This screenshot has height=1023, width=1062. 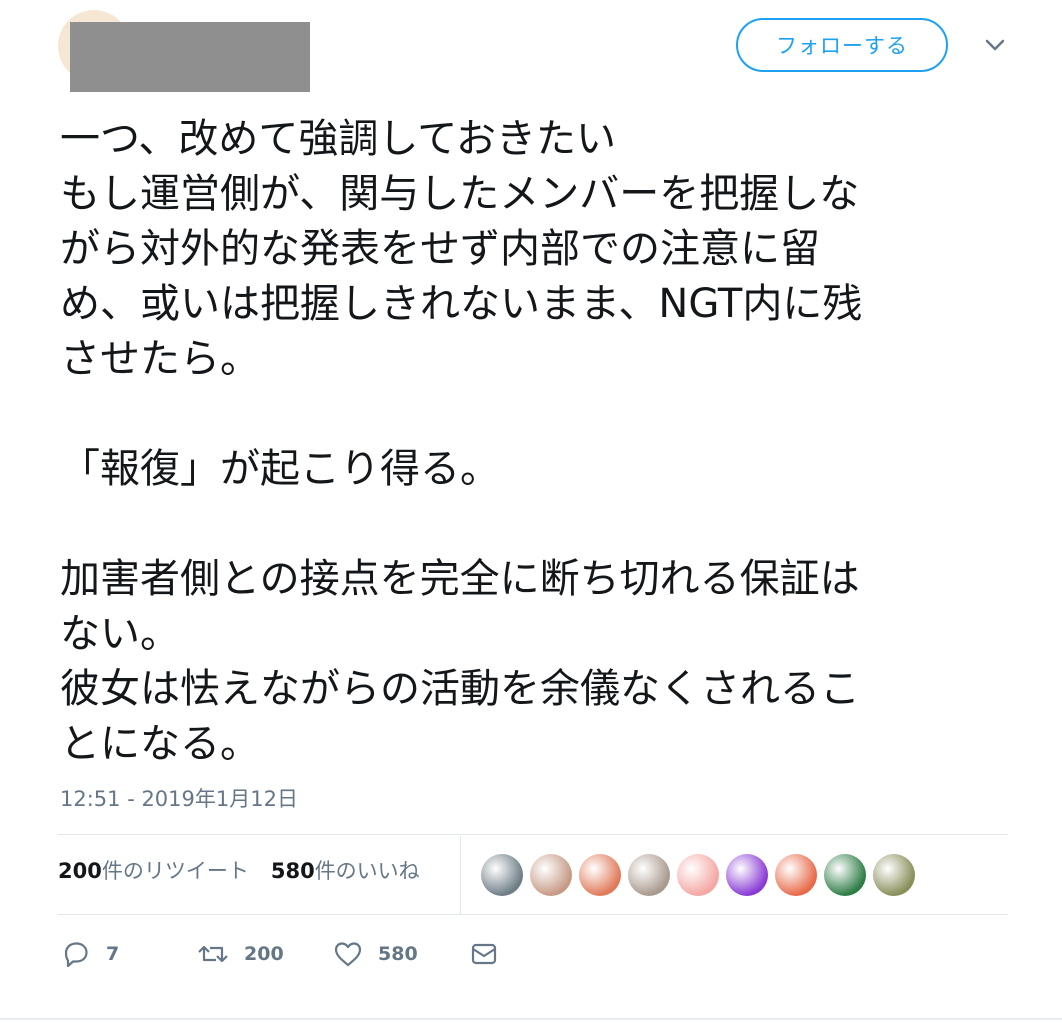 I want to click on retweet-stat: 200件のリツイート, so click(x=153, y=870).